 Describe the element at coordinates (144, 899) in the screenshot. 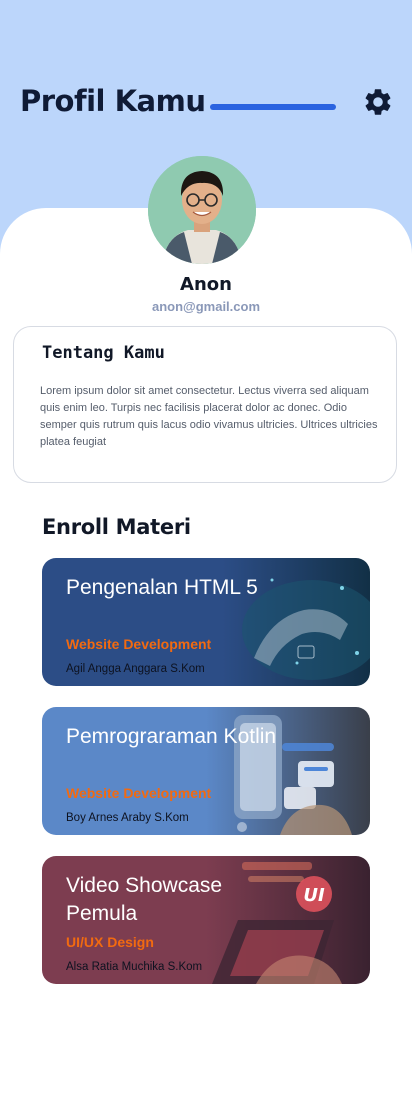

I see `course-title: Video Showcase Pemula` at that location.